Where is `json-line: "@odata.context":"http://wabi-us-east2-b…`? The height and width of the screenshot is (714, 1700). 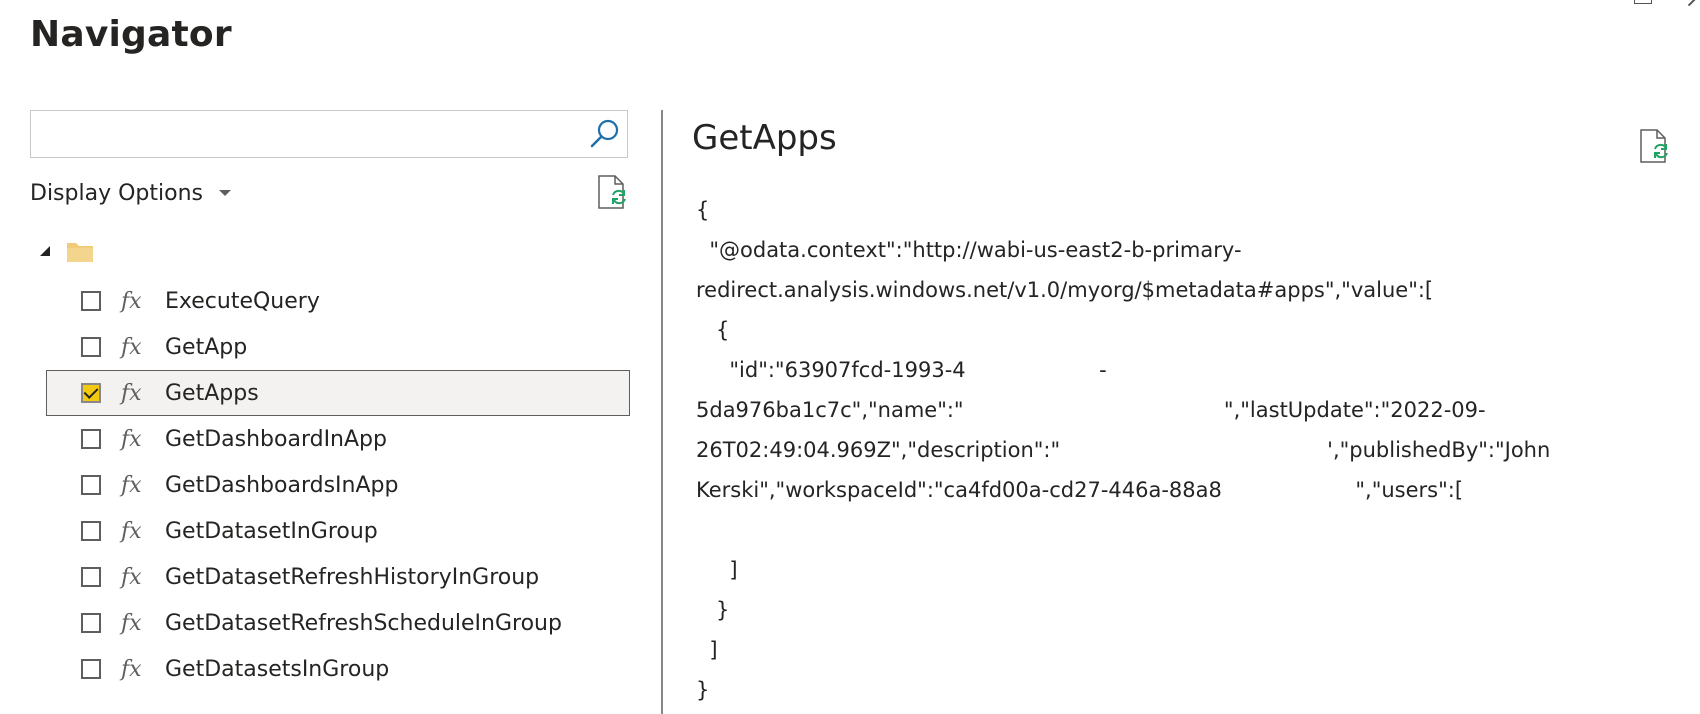
json-line: "@odata.context":"http://wabi-us-east2-b… is located at coordinates (969, 250).